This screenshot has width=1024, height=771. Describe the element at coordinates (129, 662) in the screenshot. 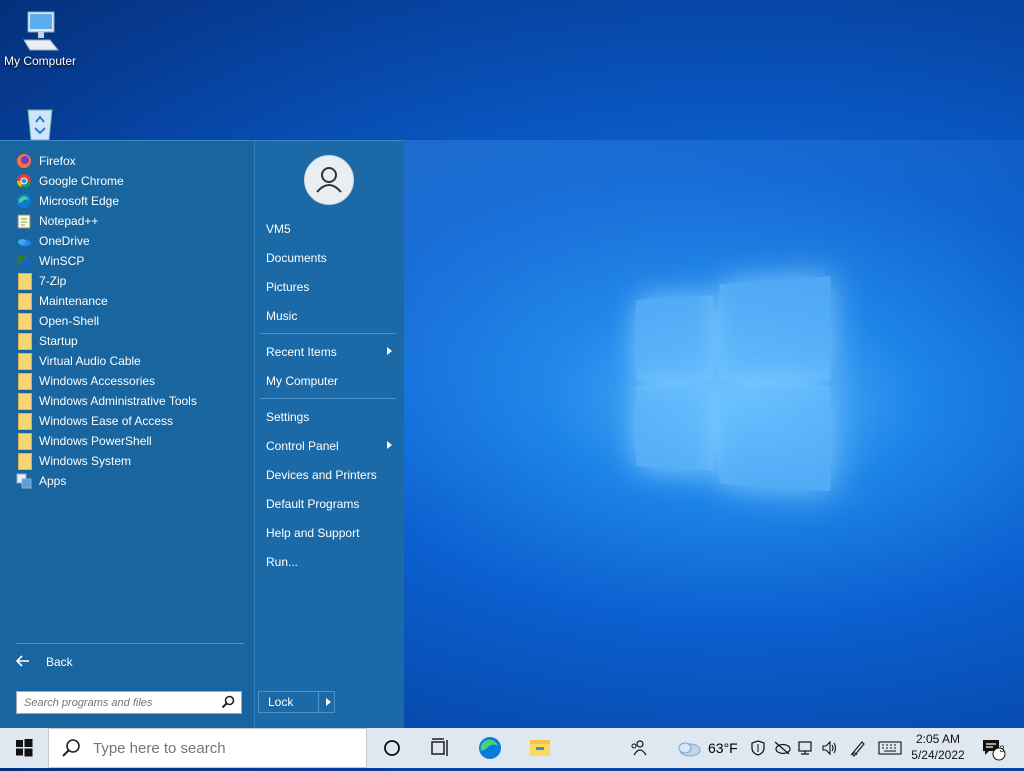

I see `back-button: Back` at that location.